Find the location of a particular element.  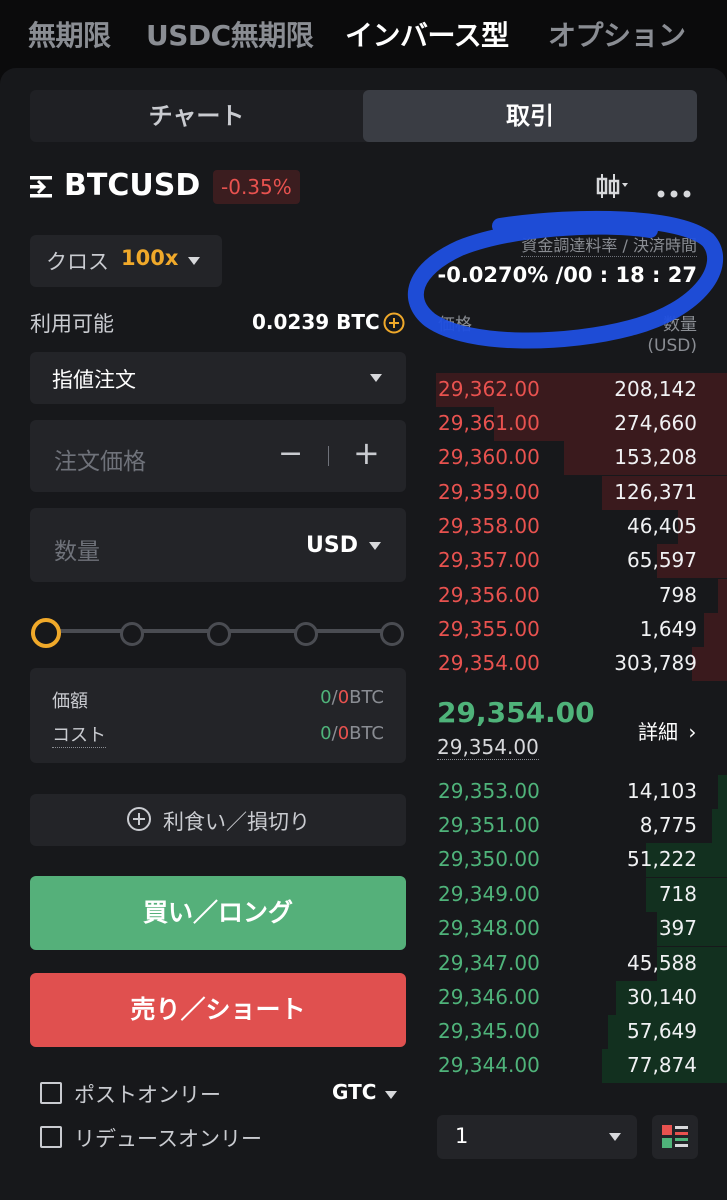

ask-qty: 153,208 is located at coordinates (655, 457).